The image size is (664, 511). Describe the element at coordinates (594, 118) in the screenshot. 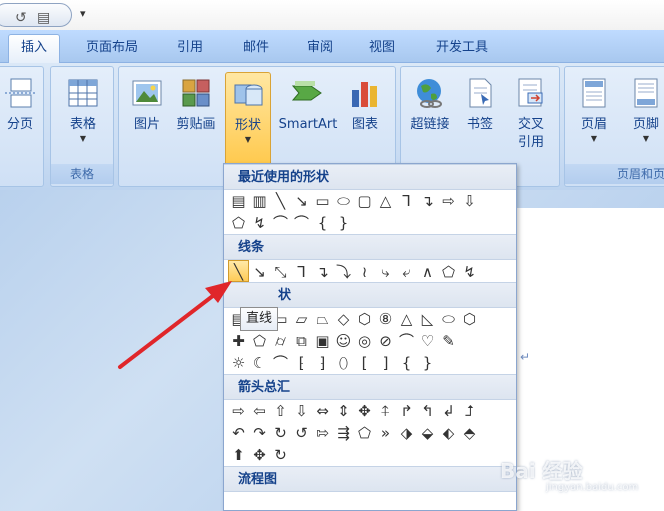

I see `header-button: 页眉 ▼` at that location.